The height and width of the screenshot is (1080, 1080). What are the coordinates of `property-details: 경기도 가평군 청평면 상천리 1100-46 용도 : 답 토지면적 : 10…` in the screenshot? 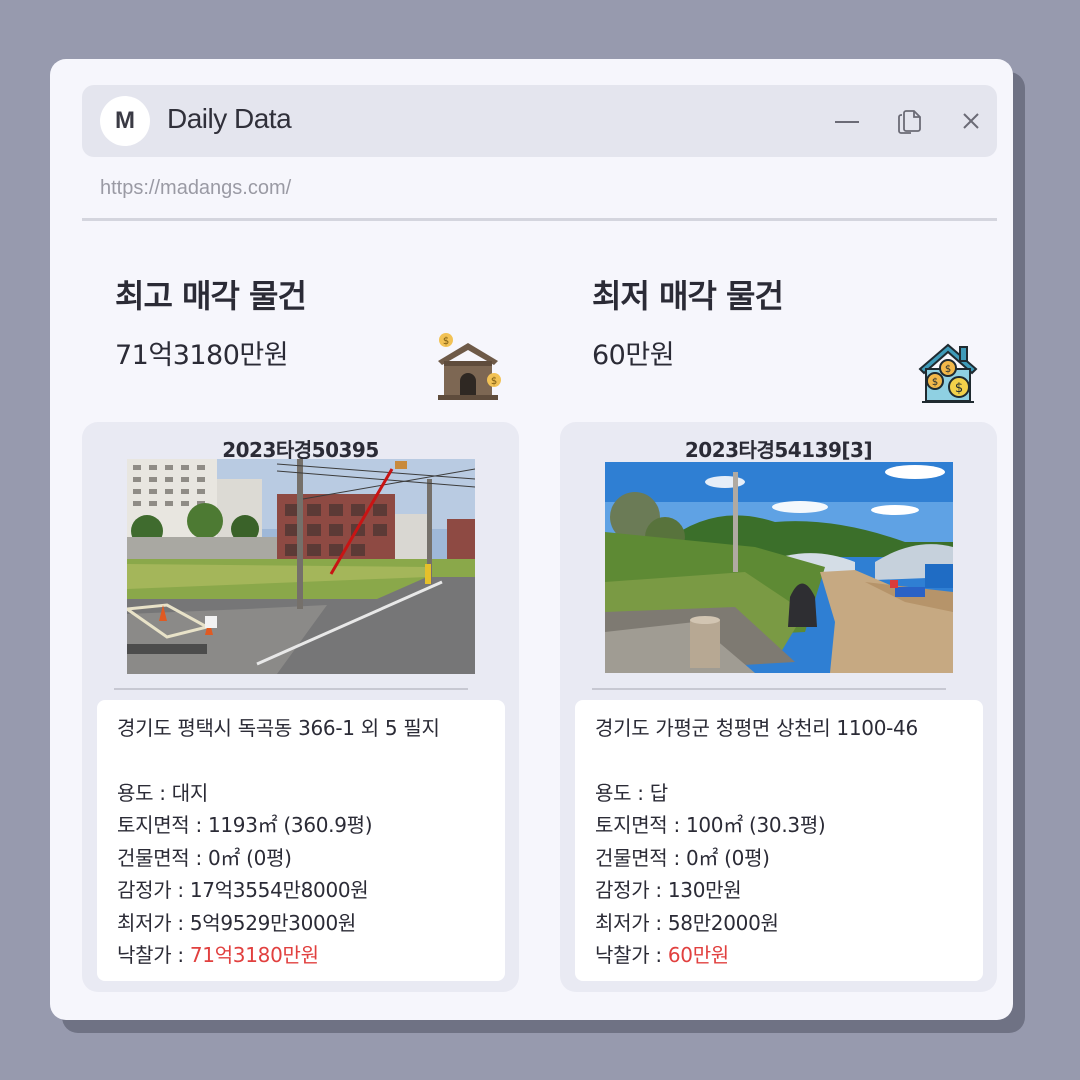 It's located at (779, 840).